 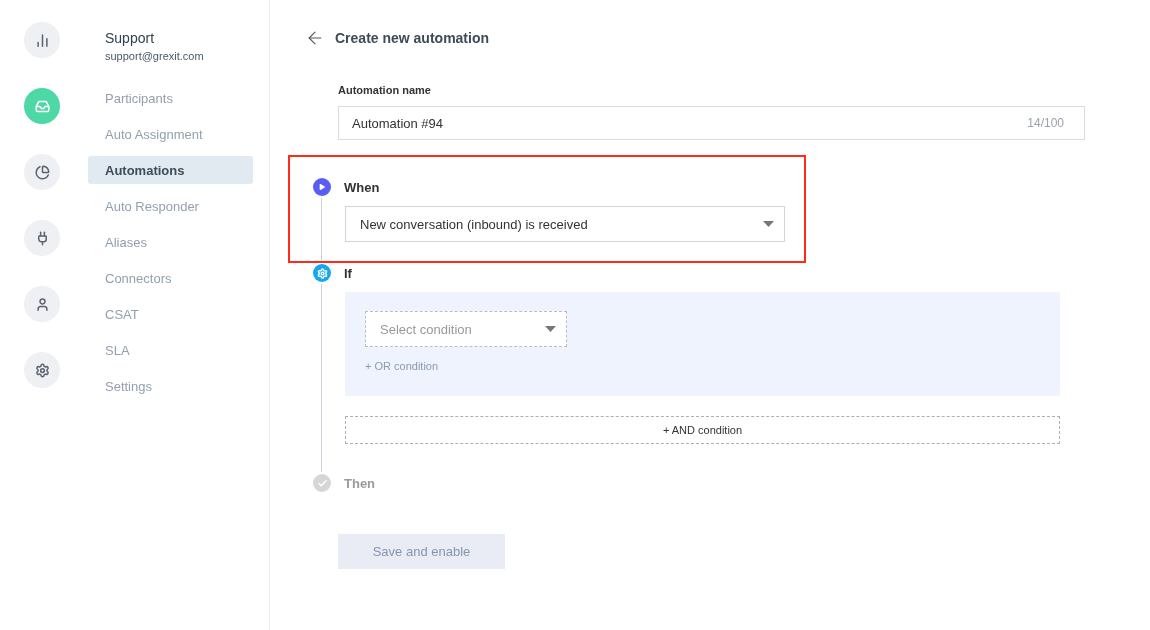 What do you see at coordinates (362, 187) in the screenshot?
I see `step-label: When` at bounding box center [362, 187].